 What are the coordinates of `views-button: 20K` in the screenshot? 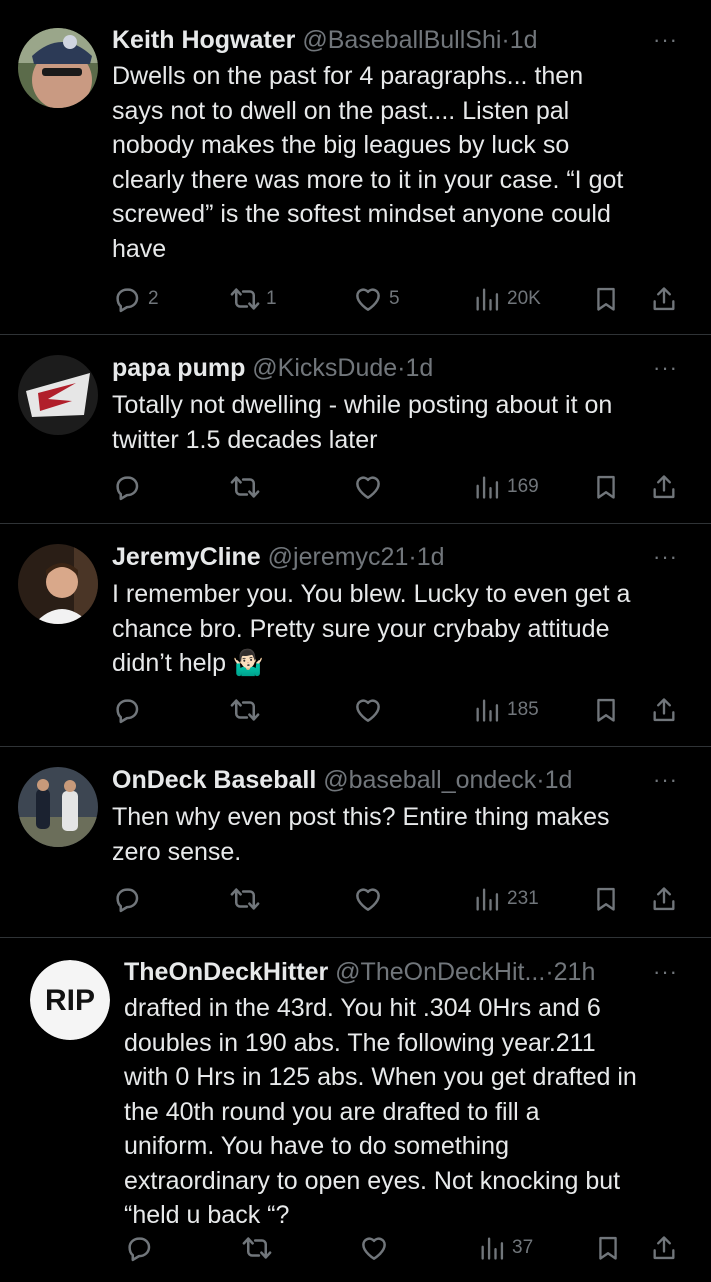 It's located at (507, 299).